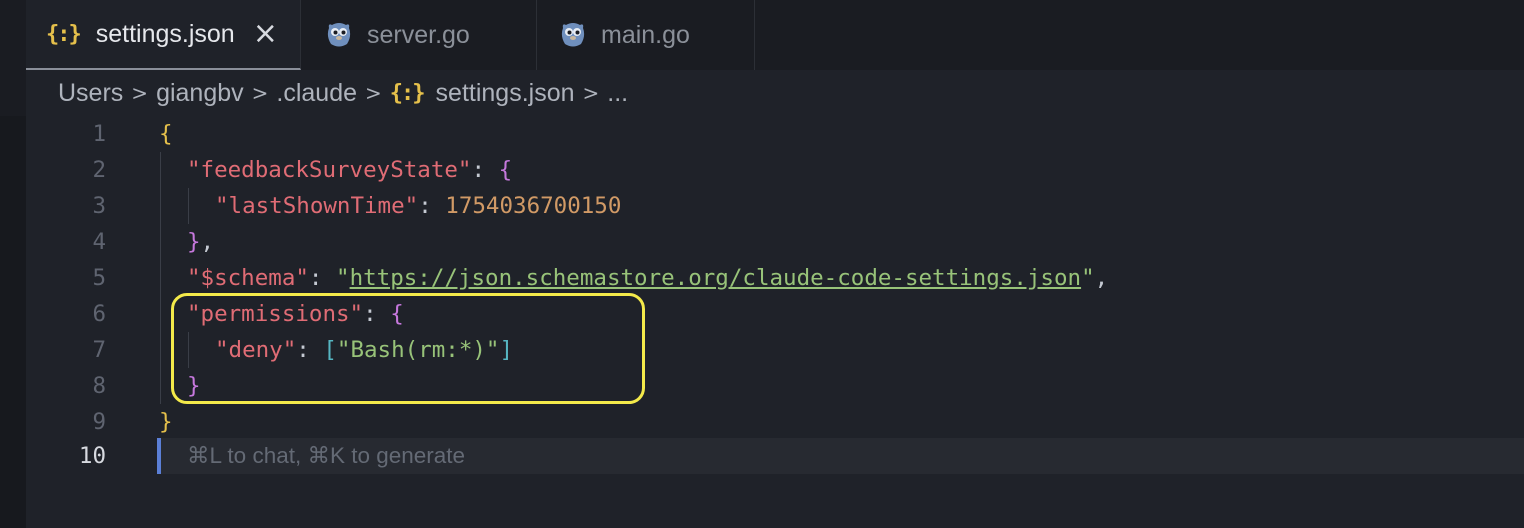 This screenshot has width=1524, height=528. Describe the element at coordinates (99, 278) in the screenshot. I see `line-number: 5` at that location.